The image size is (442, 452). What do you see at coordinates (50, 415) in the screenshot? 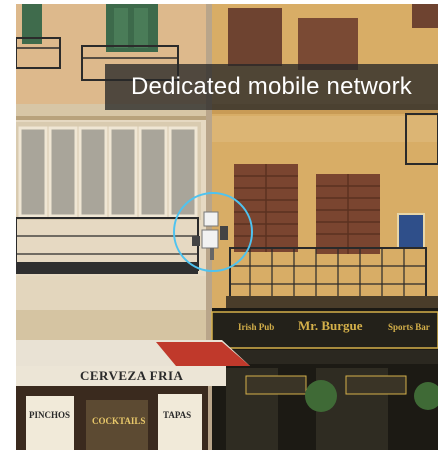
I see `menu-board-left: PINCHOS` at bounding box center [50, 415].